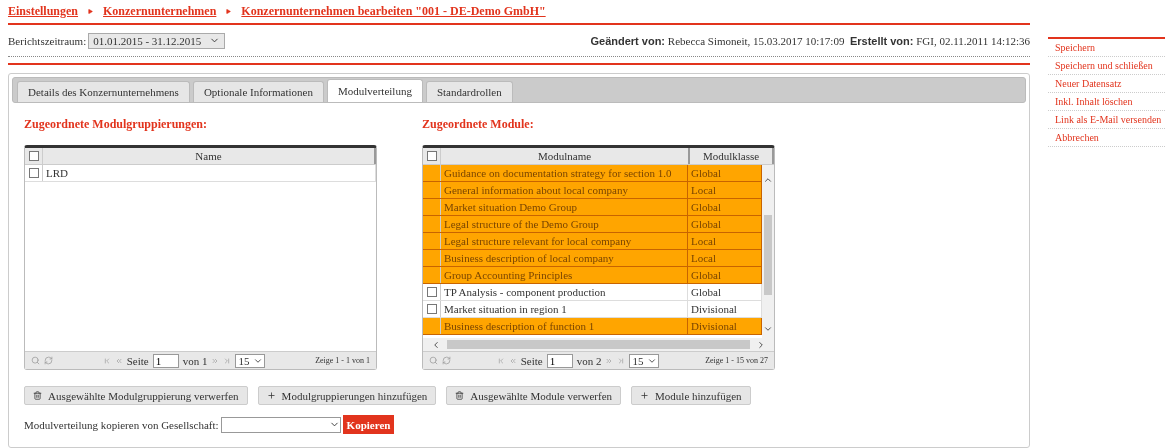  I want to click on table-cell: TP Analysis - component production, so click(564, 292).